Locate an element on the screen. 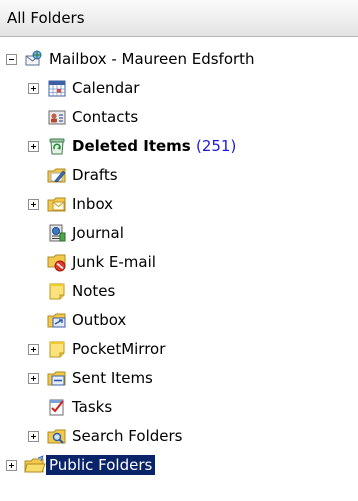 This screenshot has width=358, height=501. recycle-icon is located at coordinates (57, 146).